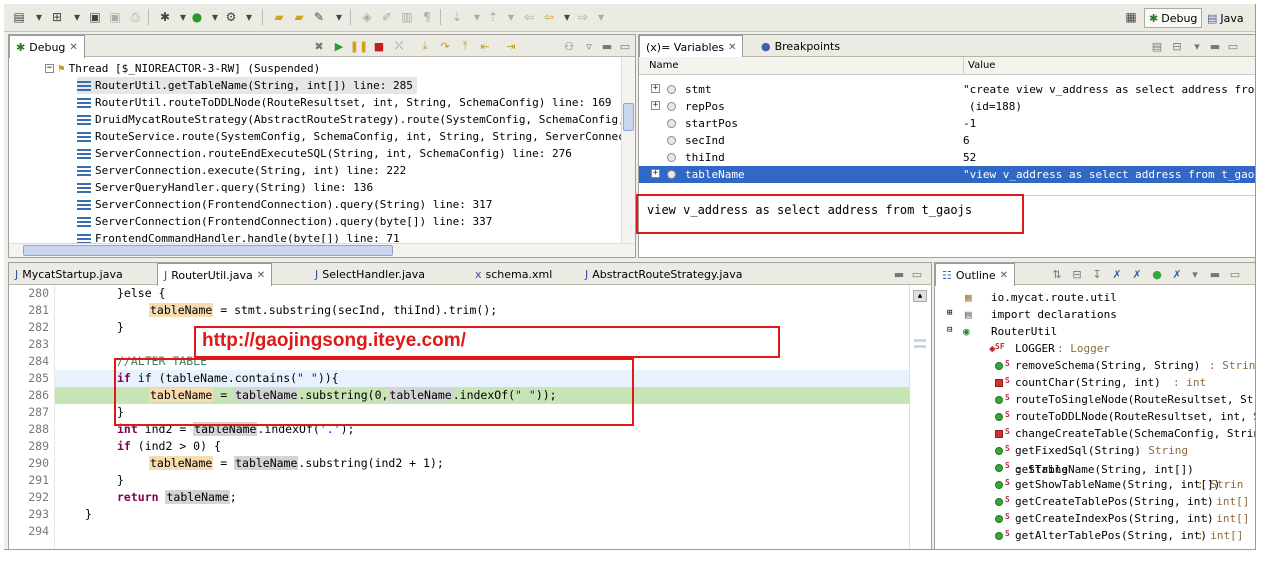 The image size is (1272, 565). What do you see at coordinates (691, 46) in the screenshot?
I see `tab-variables: (x)= Variables ✕` at bounding box center [691, 46].